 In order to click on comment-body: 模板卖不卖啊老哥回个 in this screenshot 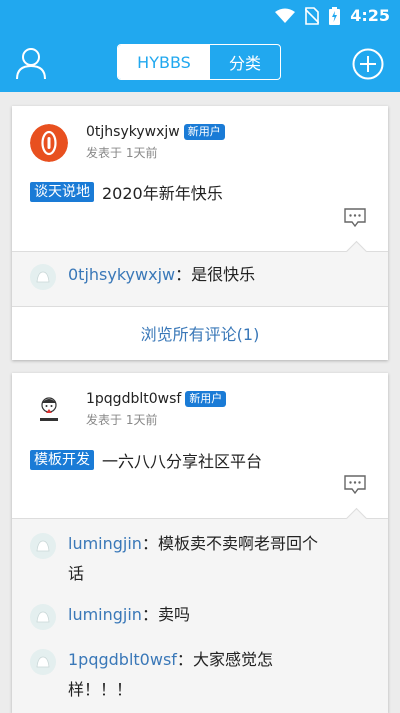, I will do `click(237, 543)`.